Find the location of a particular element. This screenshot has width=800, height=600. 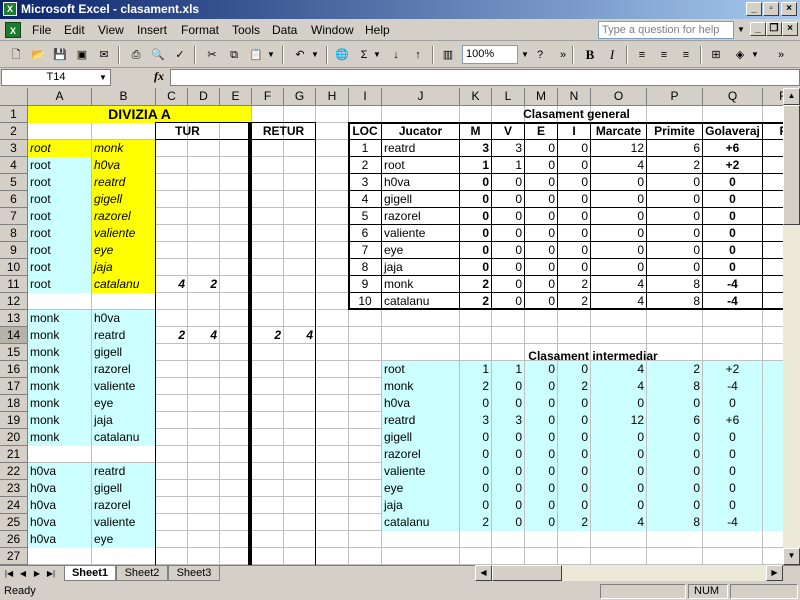

intermediar-l22: 0 is located at coordinates (508, 471).